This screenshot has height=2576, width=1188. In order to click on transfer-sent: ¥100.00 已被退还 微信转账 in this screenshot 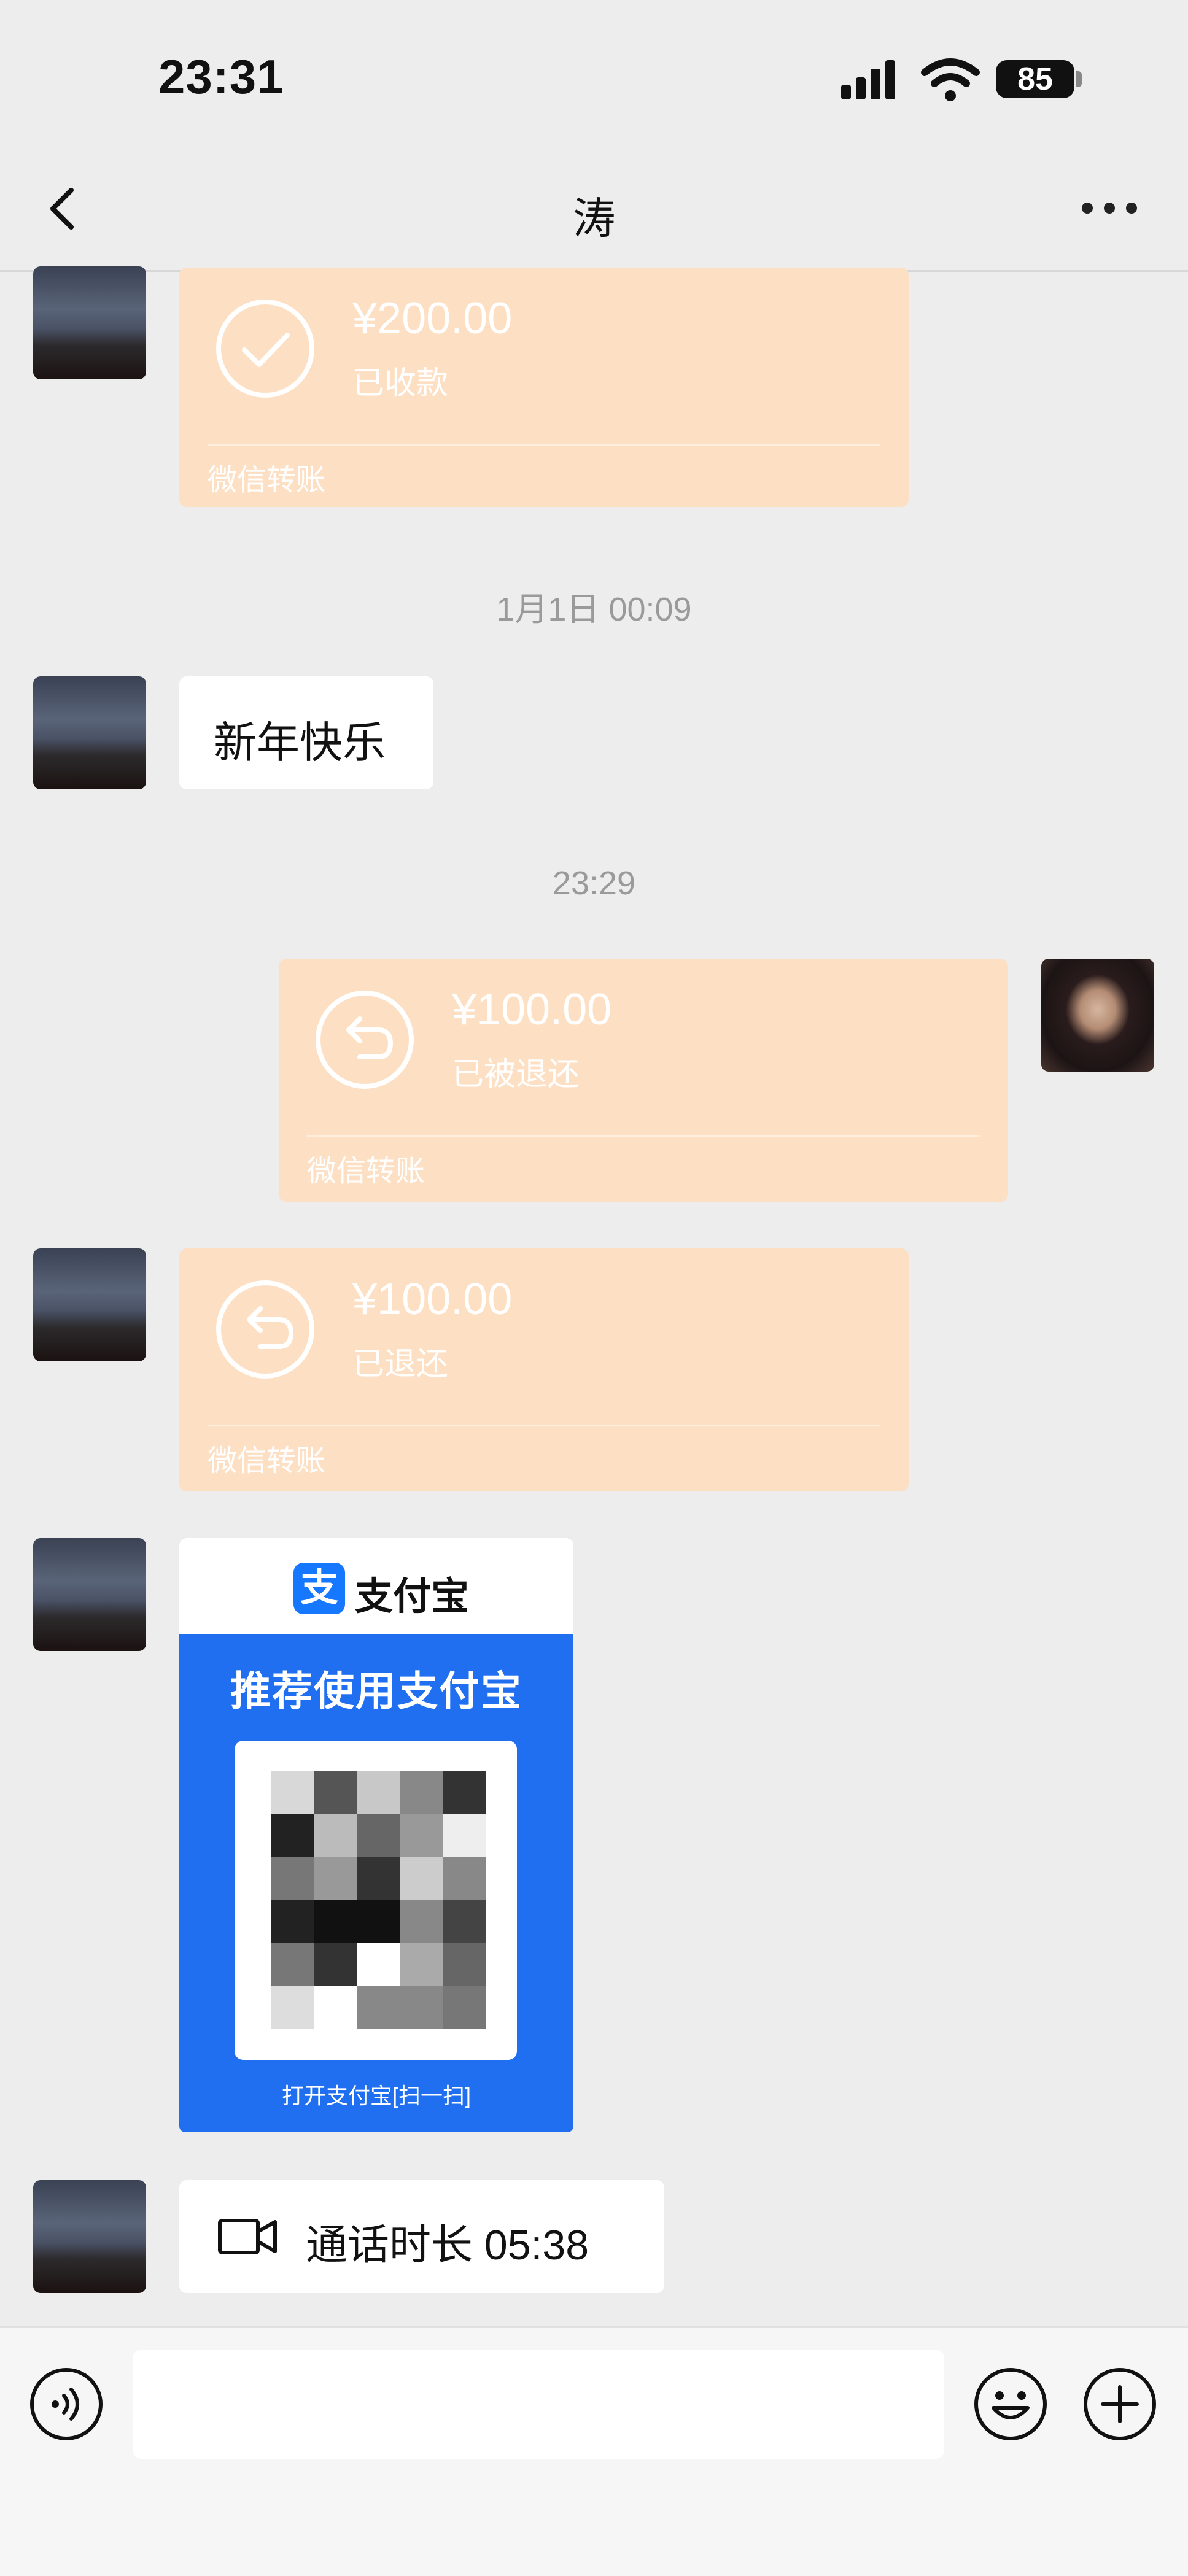, I will do `click(643, 1080)`.